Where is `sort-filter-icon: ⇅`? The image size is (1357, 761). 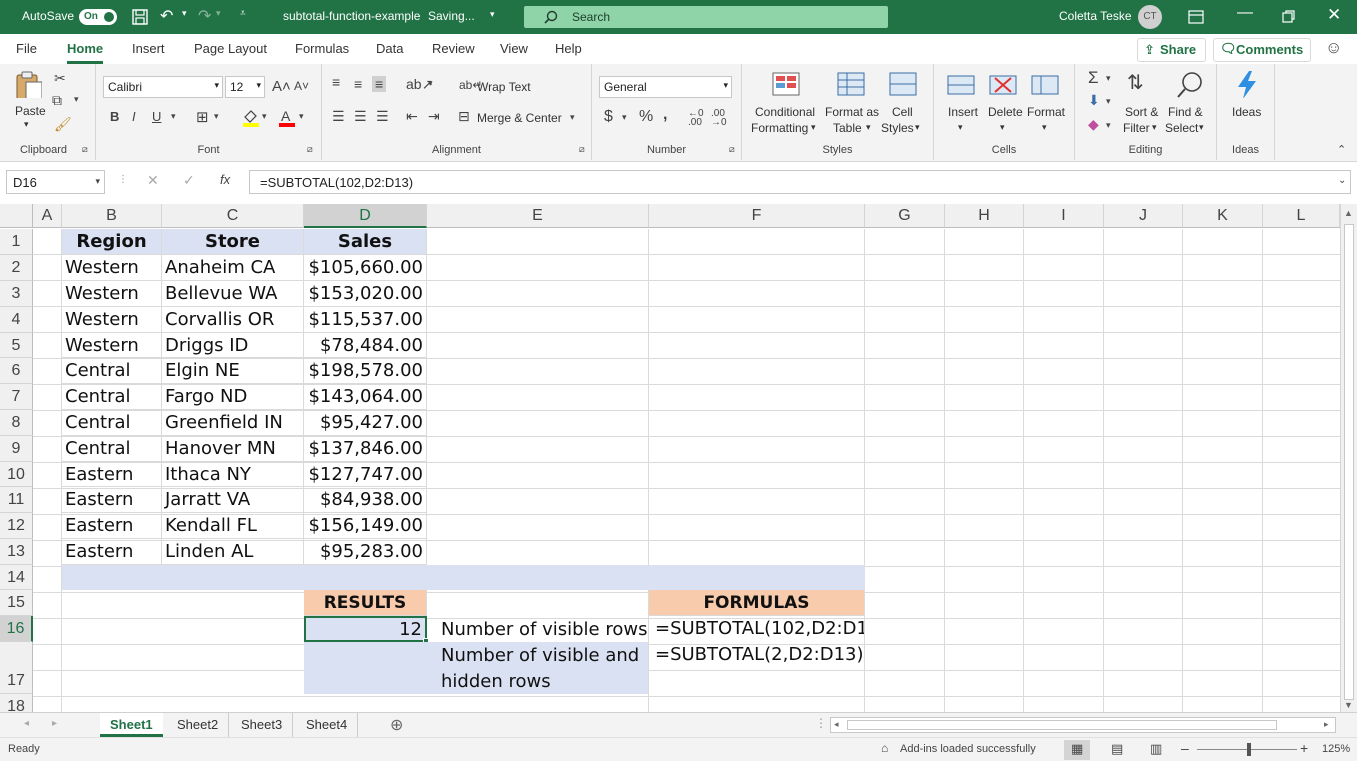 sort-filter-icon: ⇅ is located at coordinates (1135, 82).